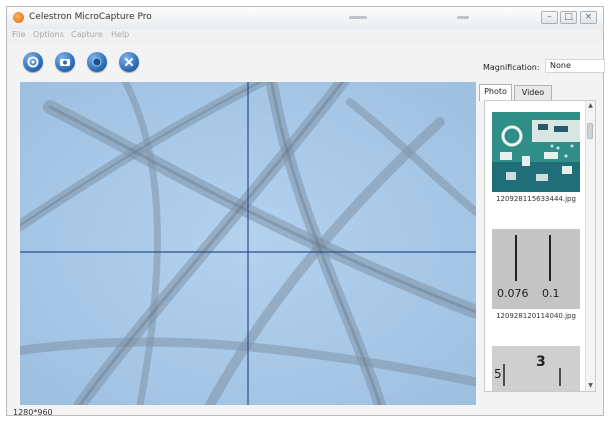 This screenshot has height=423, width=609. I want to click on record-icon, so click(97, 62).